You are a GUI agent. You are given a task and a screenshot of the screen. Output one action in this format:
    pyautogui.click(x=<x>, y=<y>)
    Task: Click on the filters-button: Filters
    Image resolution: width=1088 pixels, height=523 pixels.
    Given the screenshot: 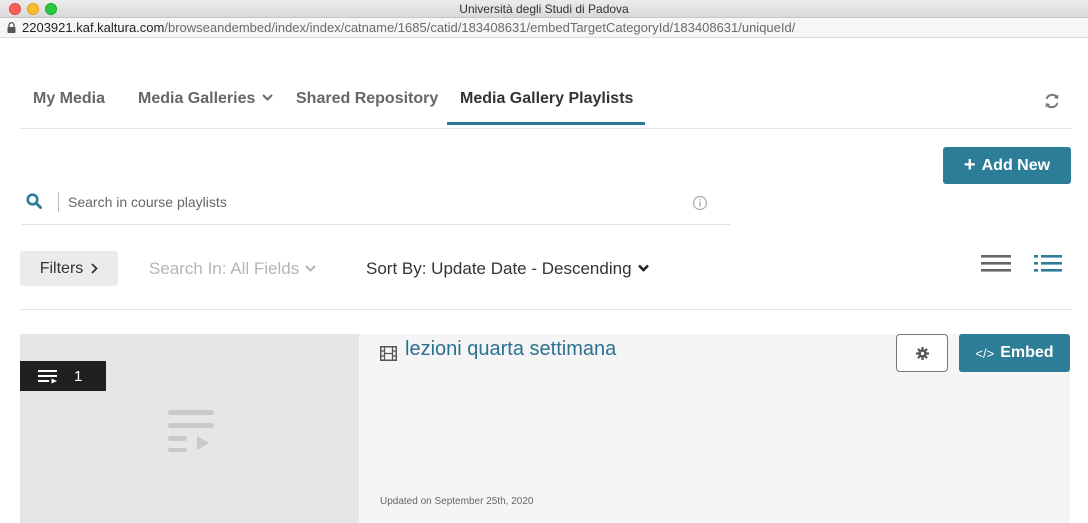 What is the action you would take?
    pyautogui.click(x=69, y=268)
    